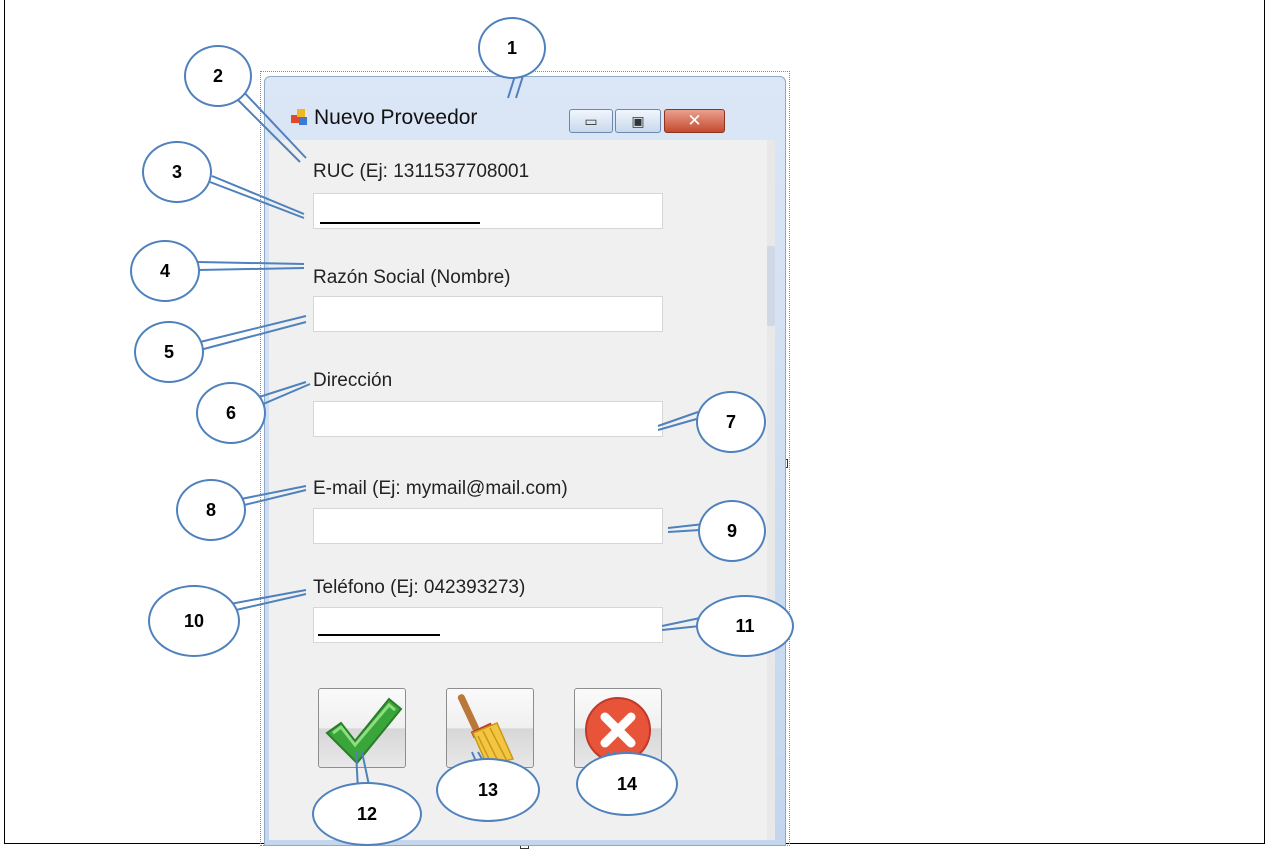  I want to click on clear-button, so click(490, 728).